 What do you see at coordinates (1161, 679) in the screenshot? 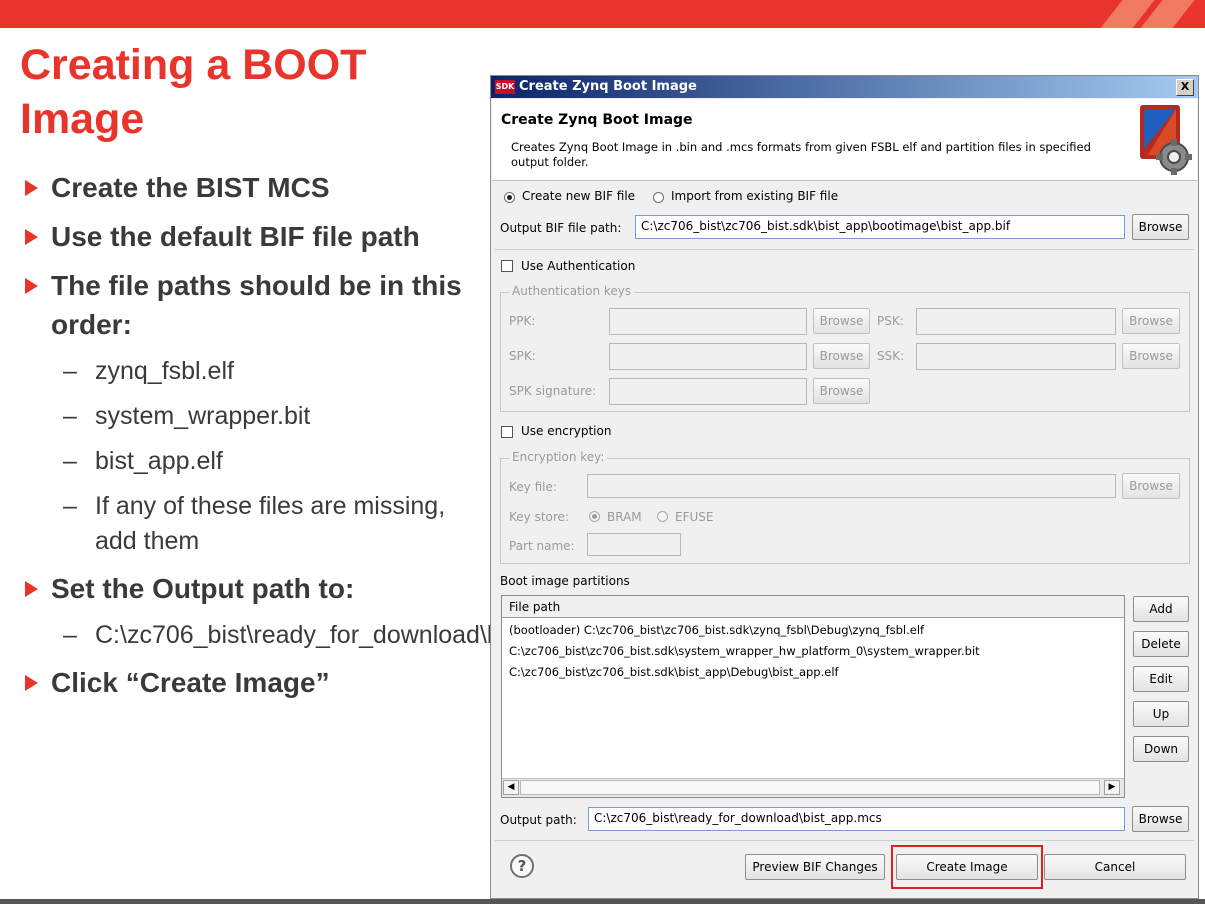
I see `edit-button: Edit` at bounding box center [1161, 679].